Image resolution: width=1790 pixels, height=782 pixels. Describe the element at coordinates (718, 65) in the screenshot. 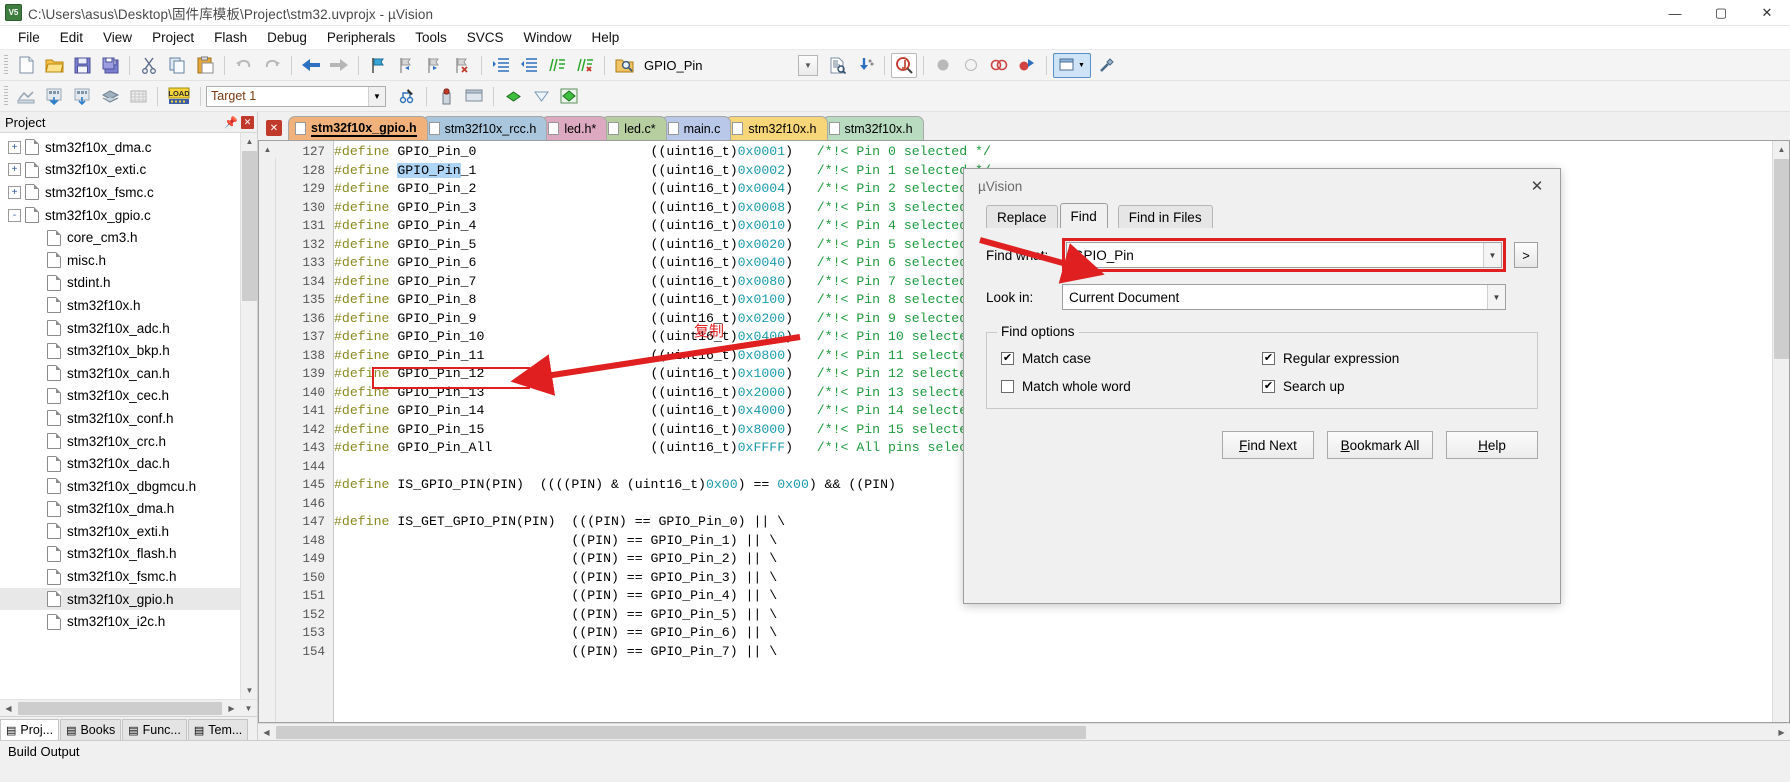

I see `search-input: GPIO_Pin` at that location.